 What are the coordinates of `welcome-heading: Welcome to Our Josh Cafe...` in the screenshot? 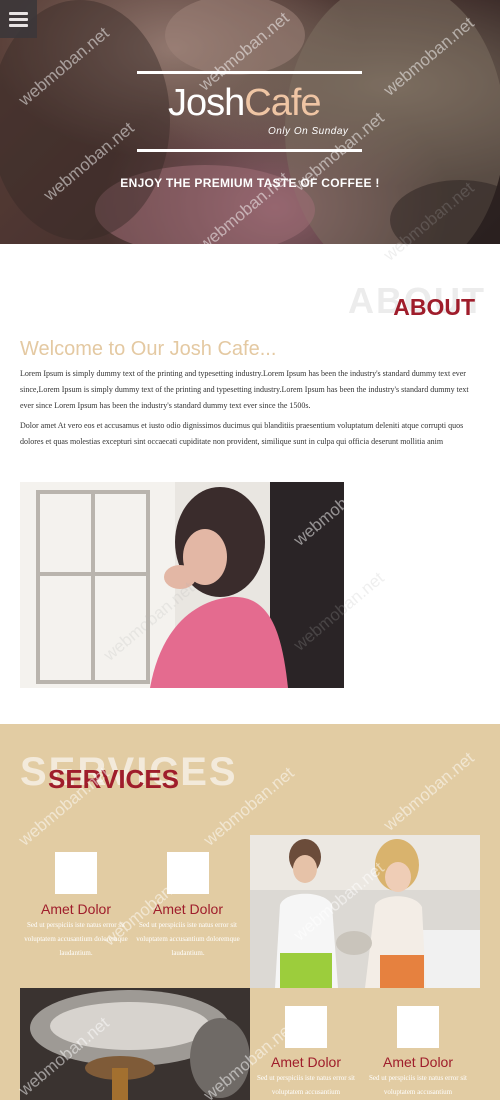 It's located at (148, 349).